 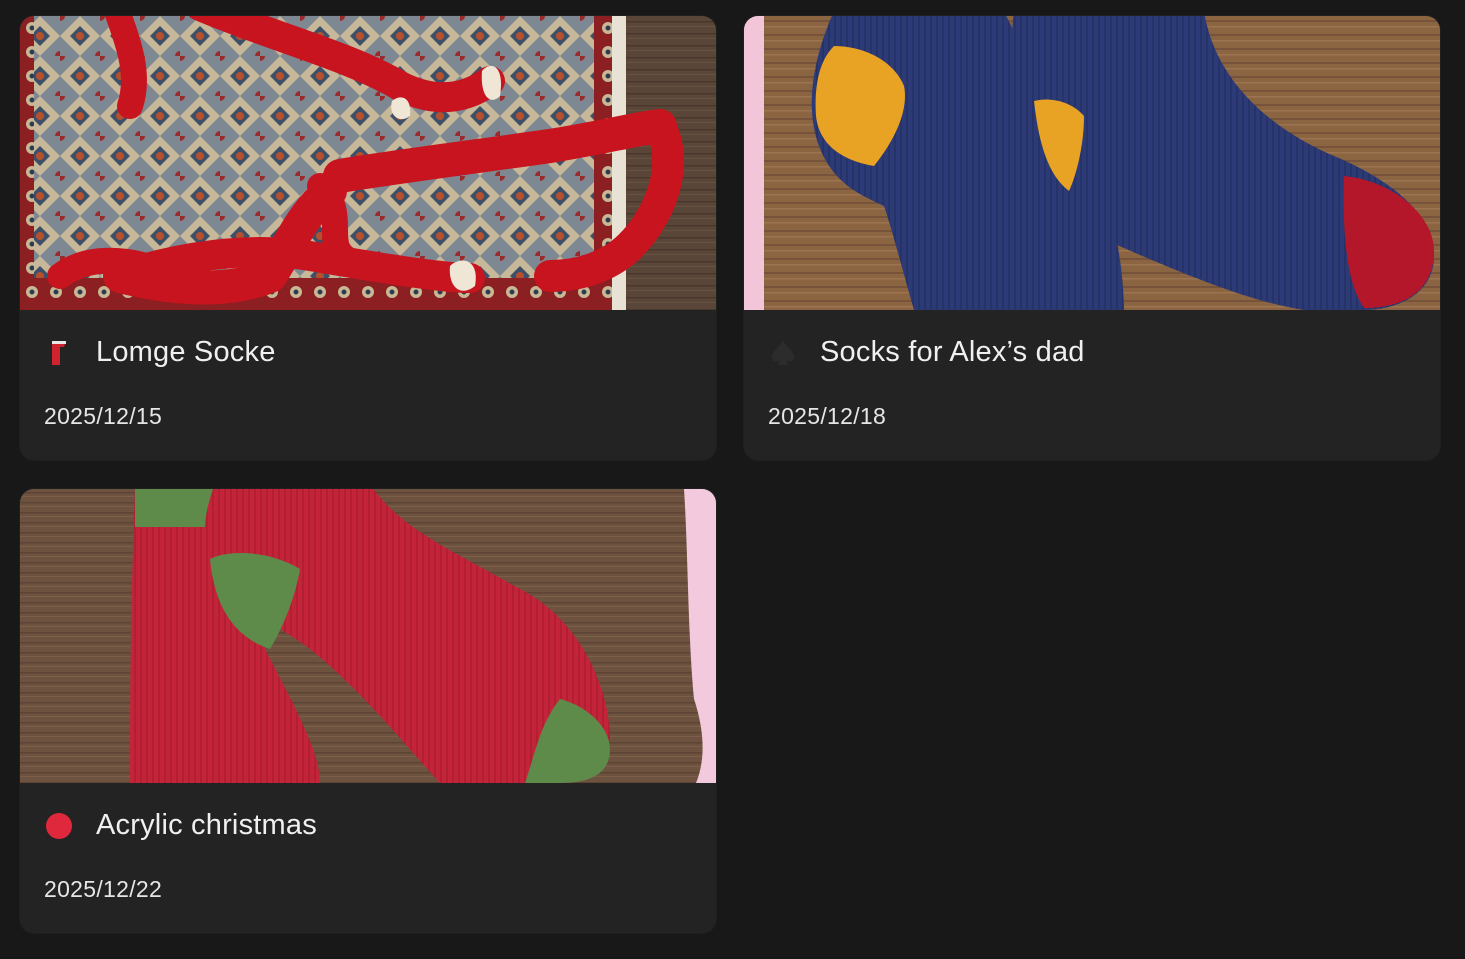 What do you see at coordinates (103, 416) in the screenshot?
I see `project-date: 2025/12/15` at bounding box center [103, 416].